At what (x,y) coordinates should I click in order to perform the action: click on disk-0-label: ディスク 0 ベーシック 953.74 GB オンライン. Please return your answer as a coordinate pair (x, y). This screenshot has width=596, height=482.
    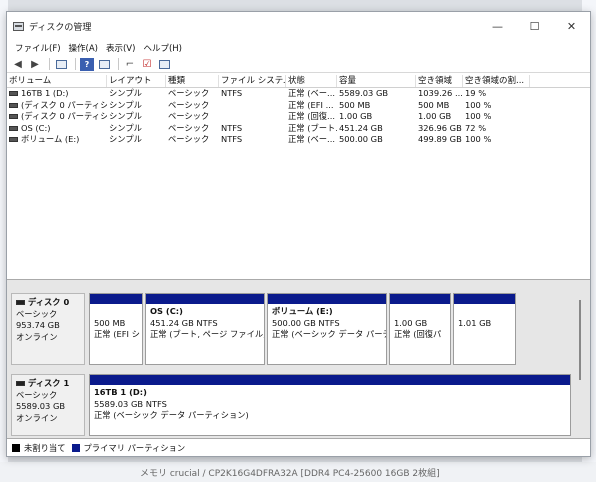
    Looking at the image, I should click on (48, 329).